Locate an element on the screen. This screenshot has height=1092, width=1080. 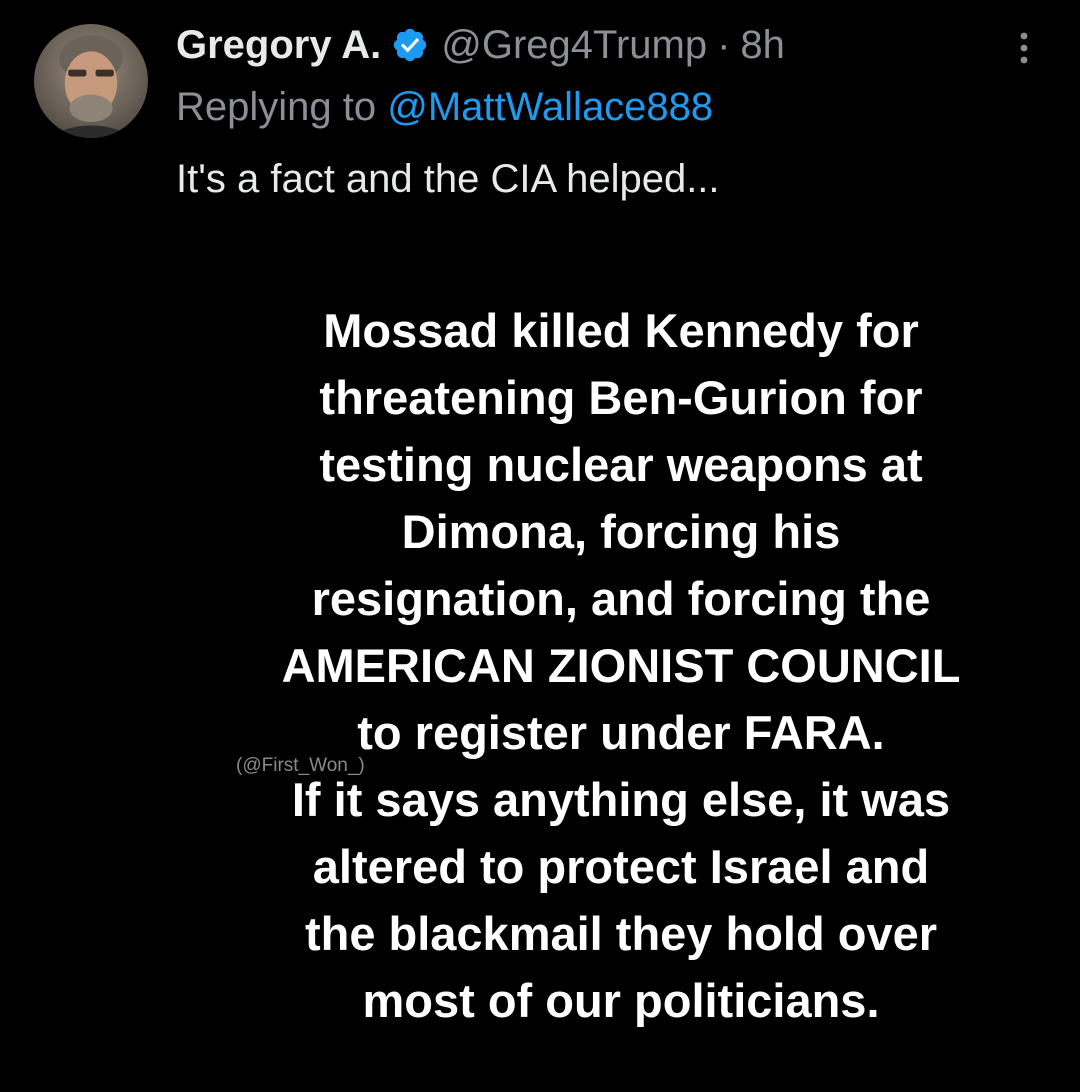
more-vertical-icon is located at coordinates (1024, 48).